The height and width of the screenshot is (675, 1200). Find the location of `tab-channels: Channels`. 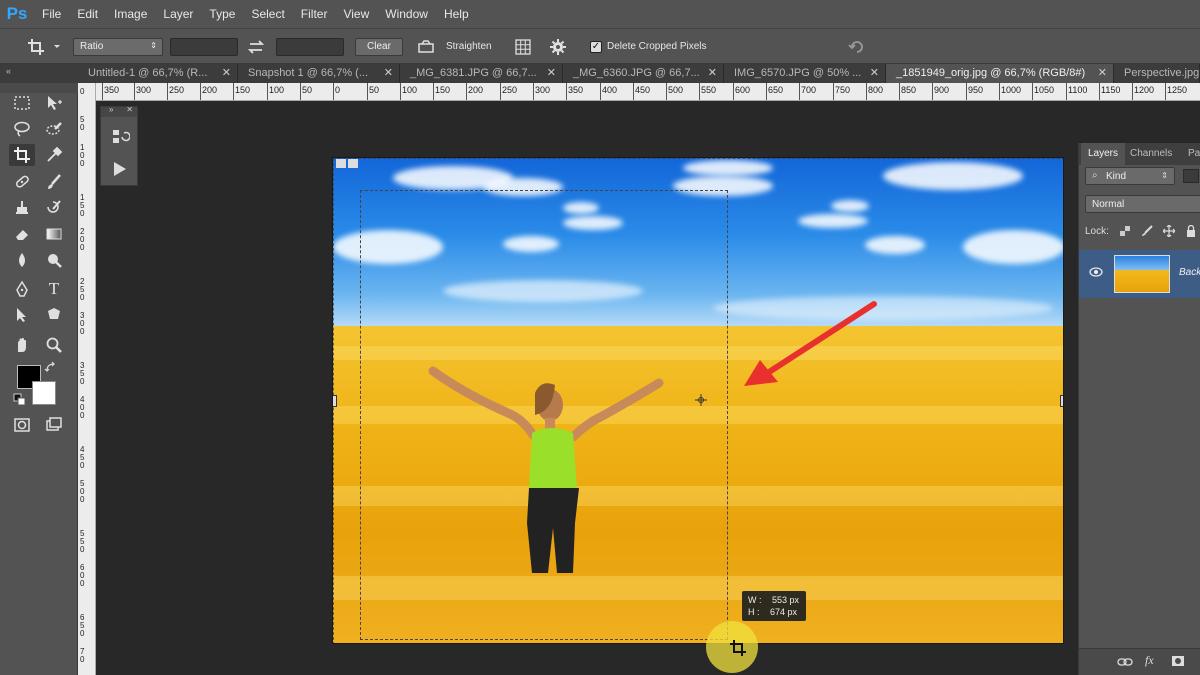

tab-channels: Channels is located at coordinates (1151, 154).